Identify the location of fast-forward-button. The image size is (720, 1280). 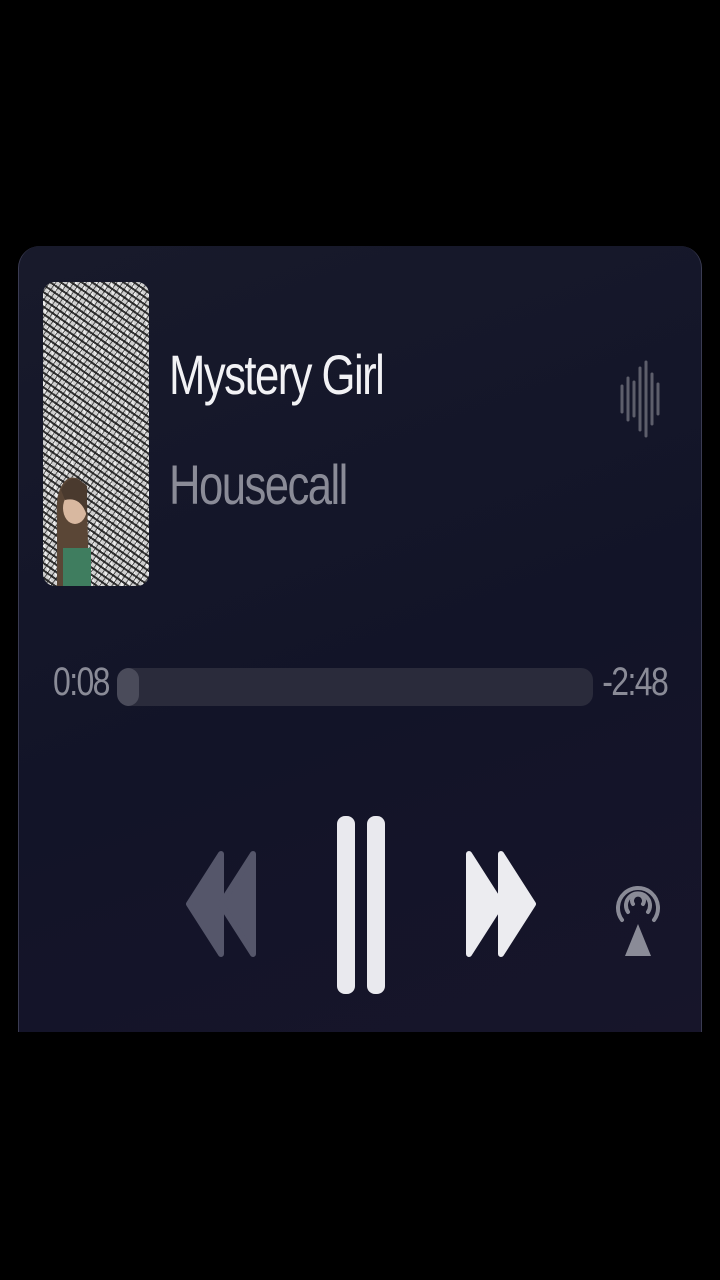
(501, 904).